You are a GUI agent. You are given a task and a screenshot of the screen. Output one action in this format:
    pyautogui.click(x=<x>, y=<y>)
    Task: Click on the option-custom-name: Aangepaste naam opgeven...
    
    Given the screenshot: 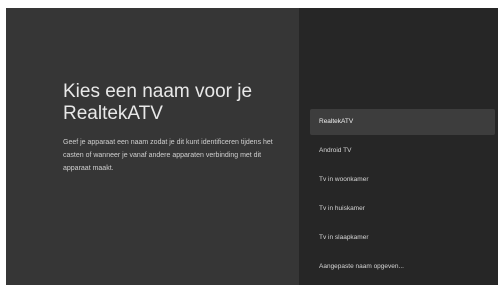 What is the action you would take?
    pyautogui.click(x=402, y=267)
    